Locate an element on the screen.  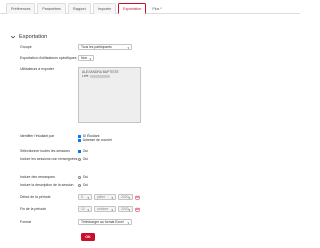
group-select-value: Tous les participants is located at coordinates (96, 47).